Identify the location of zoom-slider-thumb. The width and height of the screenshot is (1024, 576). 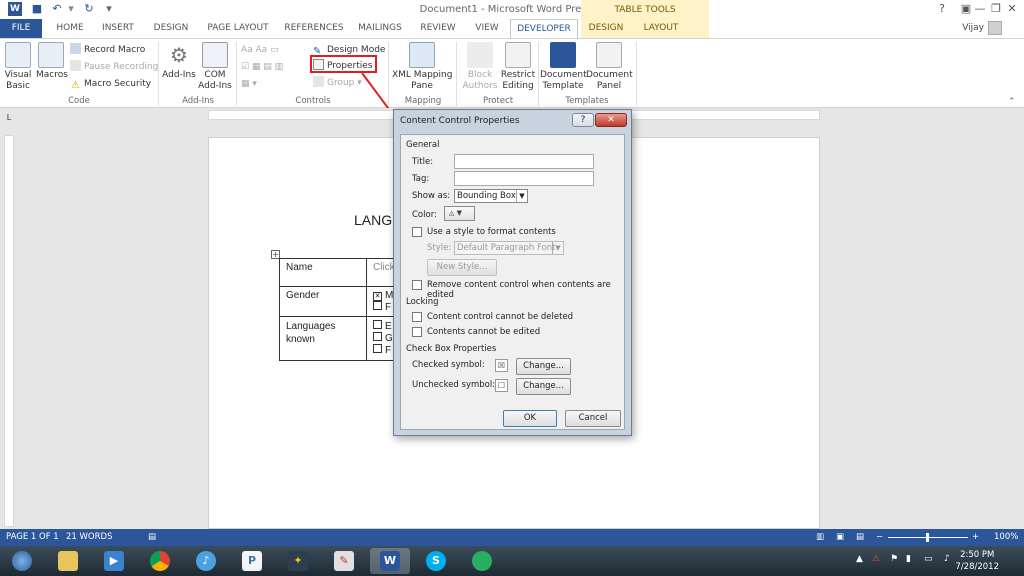
(927, 537).